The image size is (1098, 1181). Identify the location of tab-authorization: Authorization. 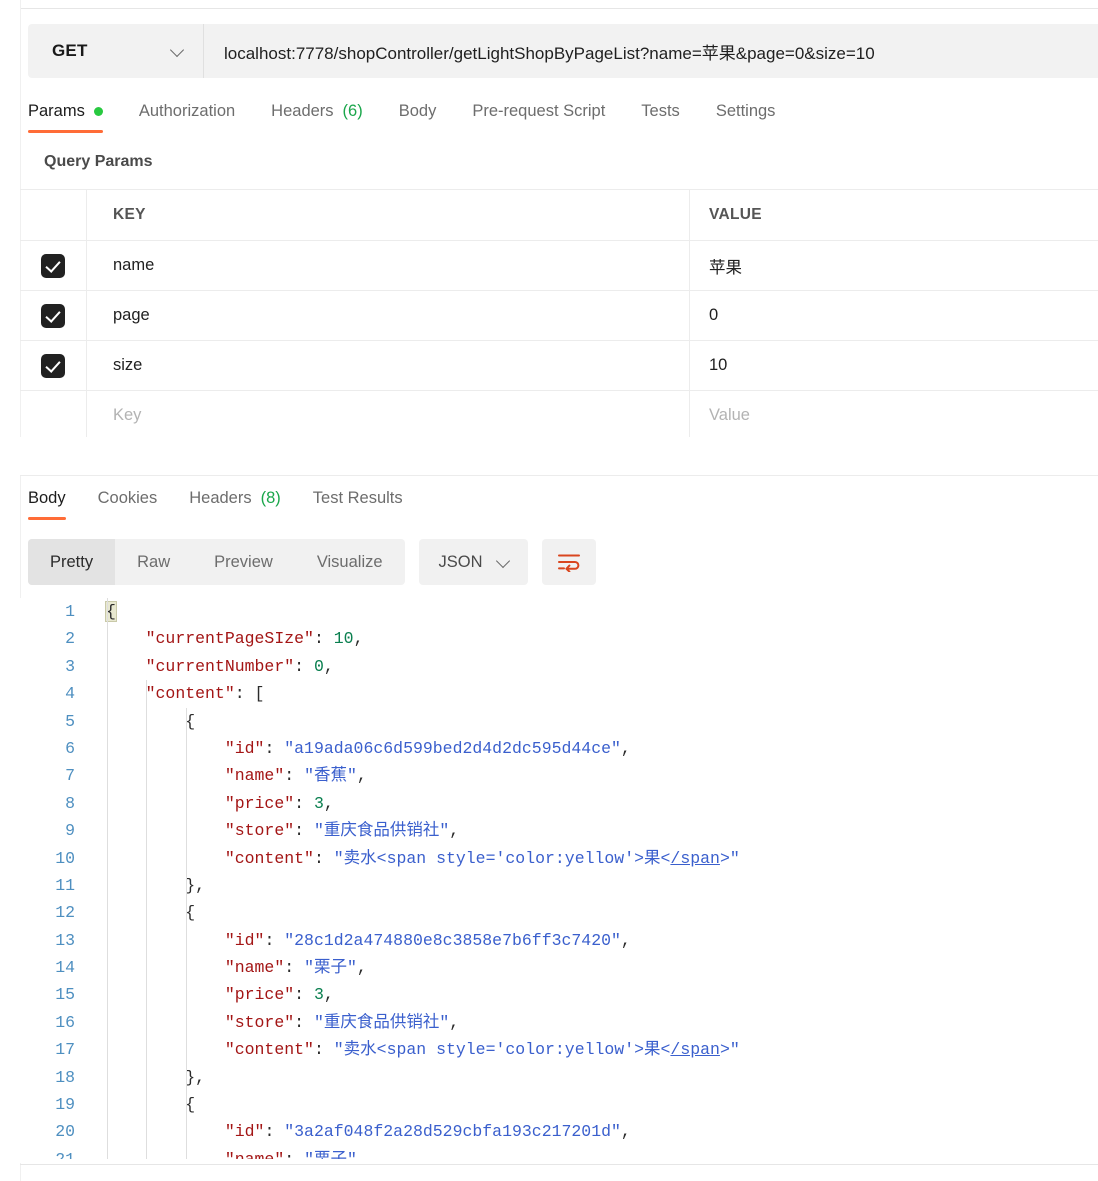
(187, 116).